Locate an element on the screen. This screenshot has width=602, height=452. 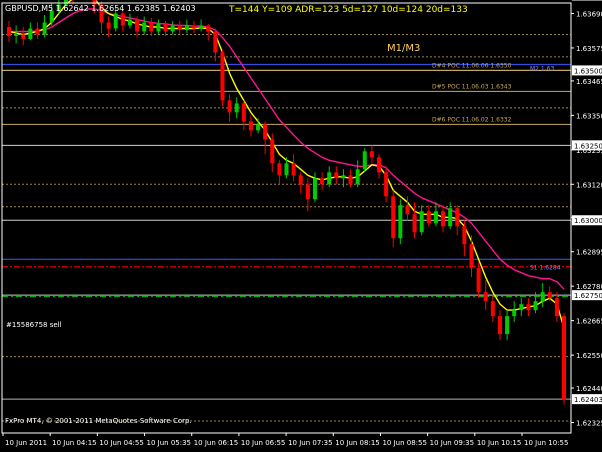
poc-label: D#4 POC 11.06.06 1.6350 is located at coordinates (472, 65).